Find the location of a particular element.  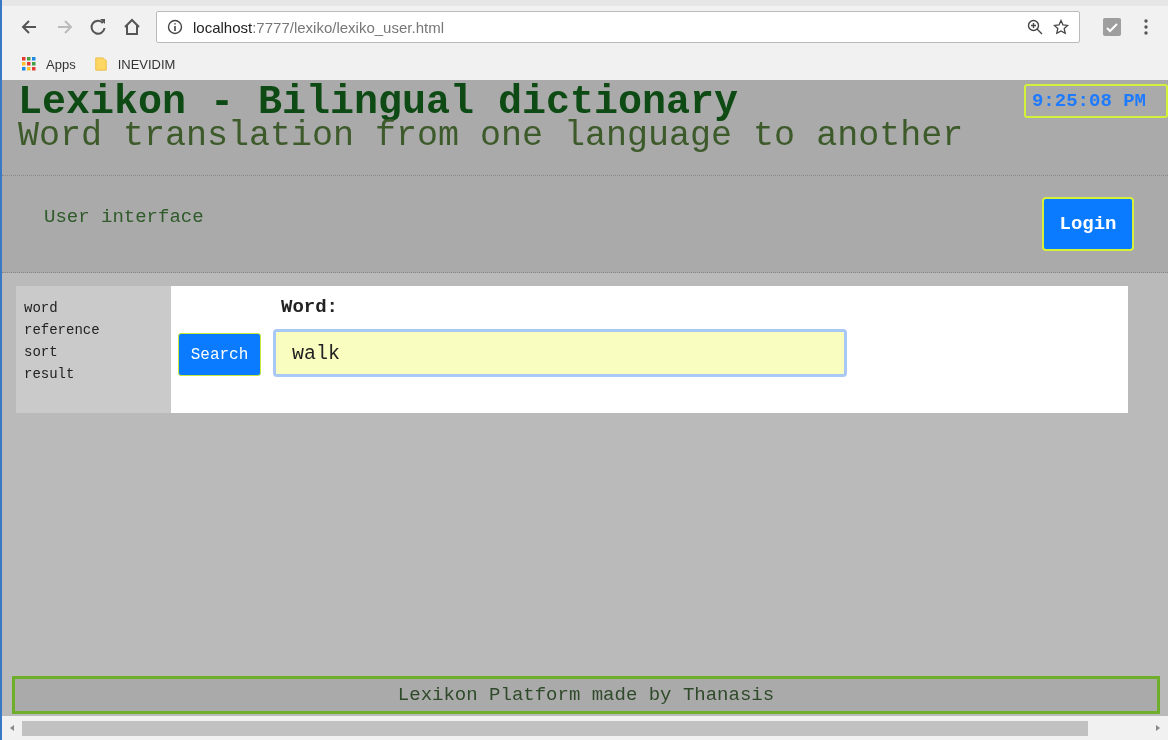

bookmark-link: INEVIDIM is located at coordinates (146, 64).